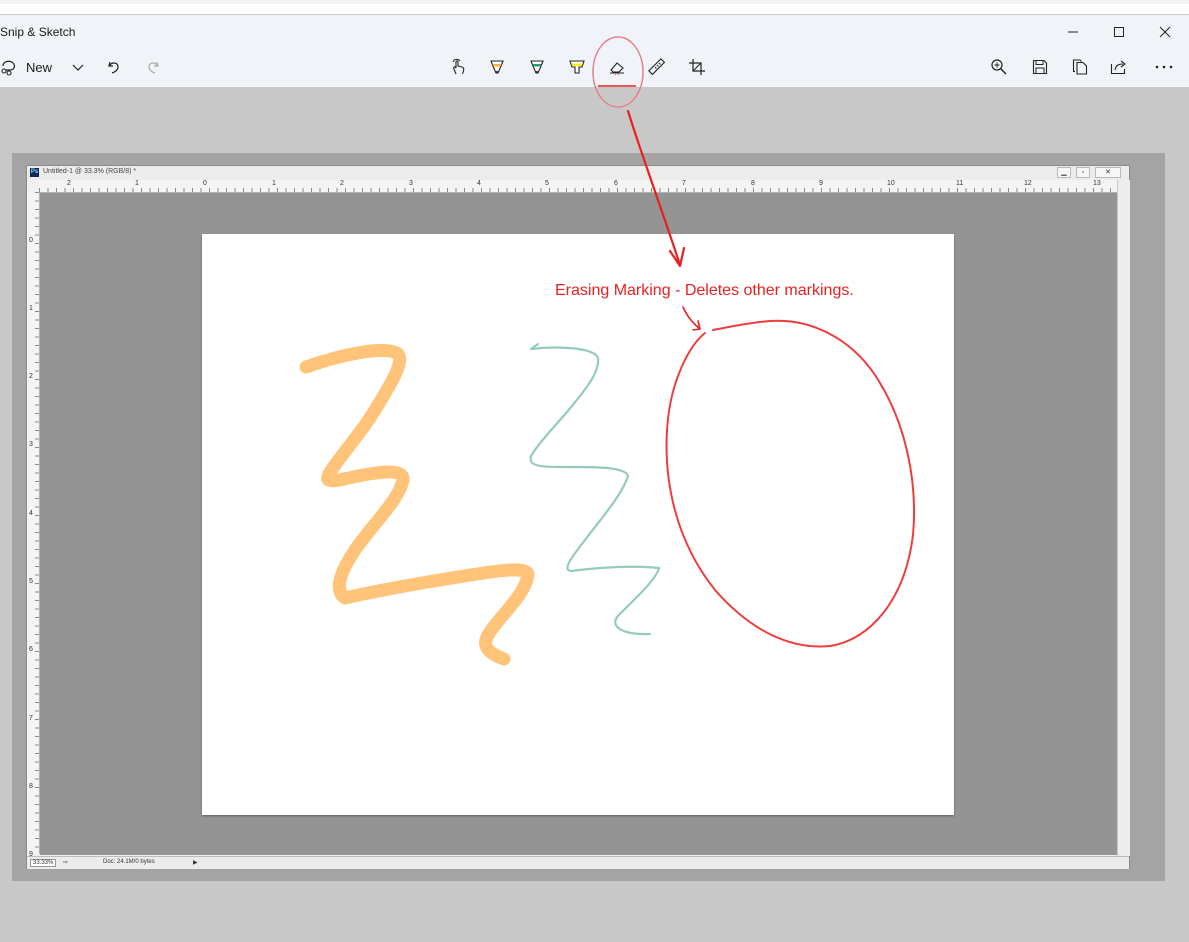 This screenshot has height=942, width=1189. What do you see at coordinates (654, 188) in the screenshot?
I see `red-pointer-arrow` at bounding box center [654, 188].